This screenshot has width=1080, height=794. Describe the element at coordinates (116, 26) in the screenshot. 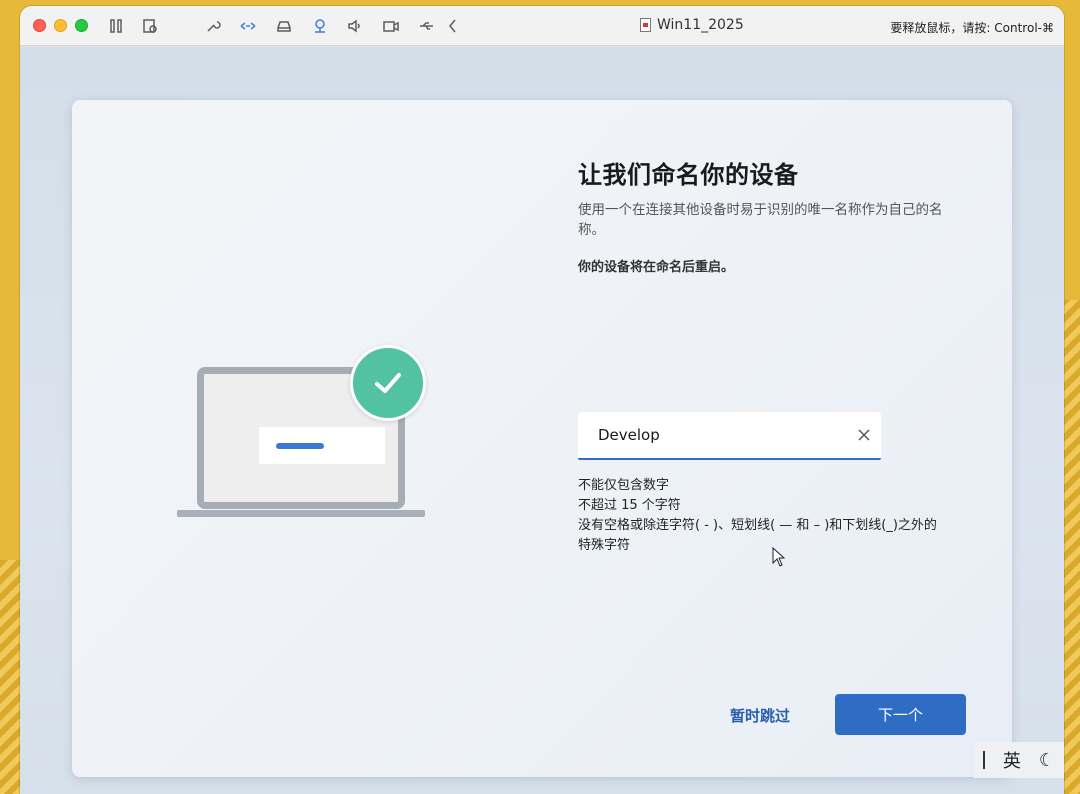

I see `pause-icon` at that location.